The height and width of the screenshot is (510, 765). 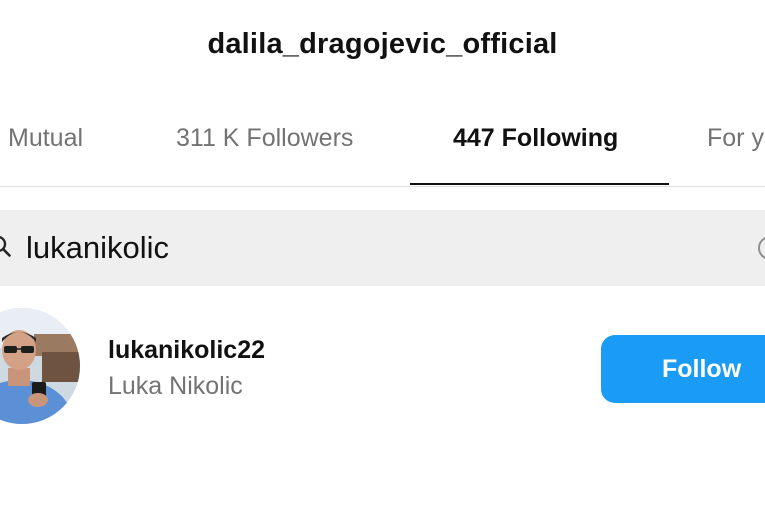 I want to click on search-input, so click(x=376, y=248).